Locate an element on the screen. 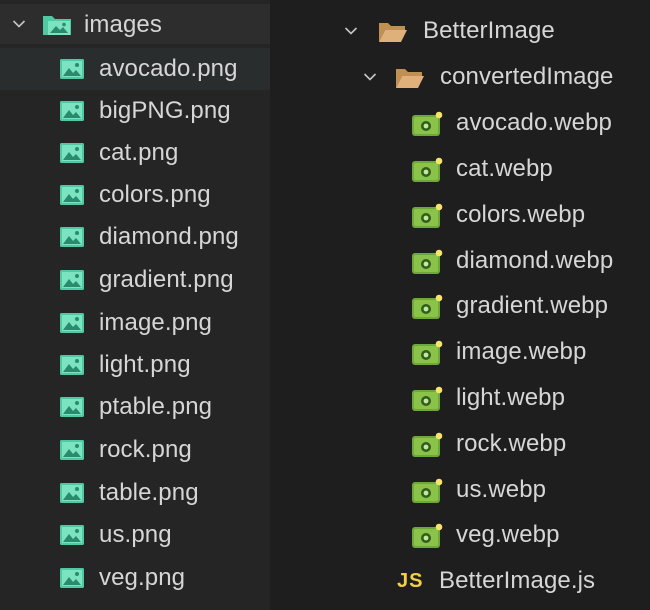 Image resolution: width=650 pixels, height=610 pixels. file-label: veg.webp is located at coordinates (508, 534).